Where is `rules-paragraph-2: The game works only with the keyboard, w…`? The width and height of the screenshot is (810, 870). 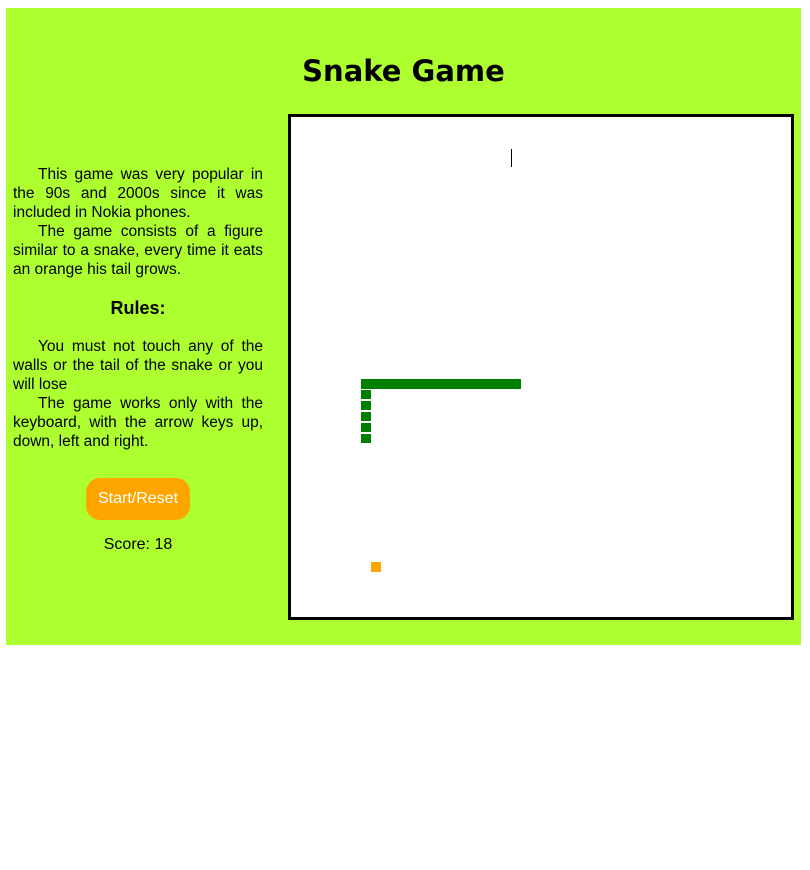
rules-paragraph-2: The game works only with the keyboard, w… is located at coordinates (138, 422).